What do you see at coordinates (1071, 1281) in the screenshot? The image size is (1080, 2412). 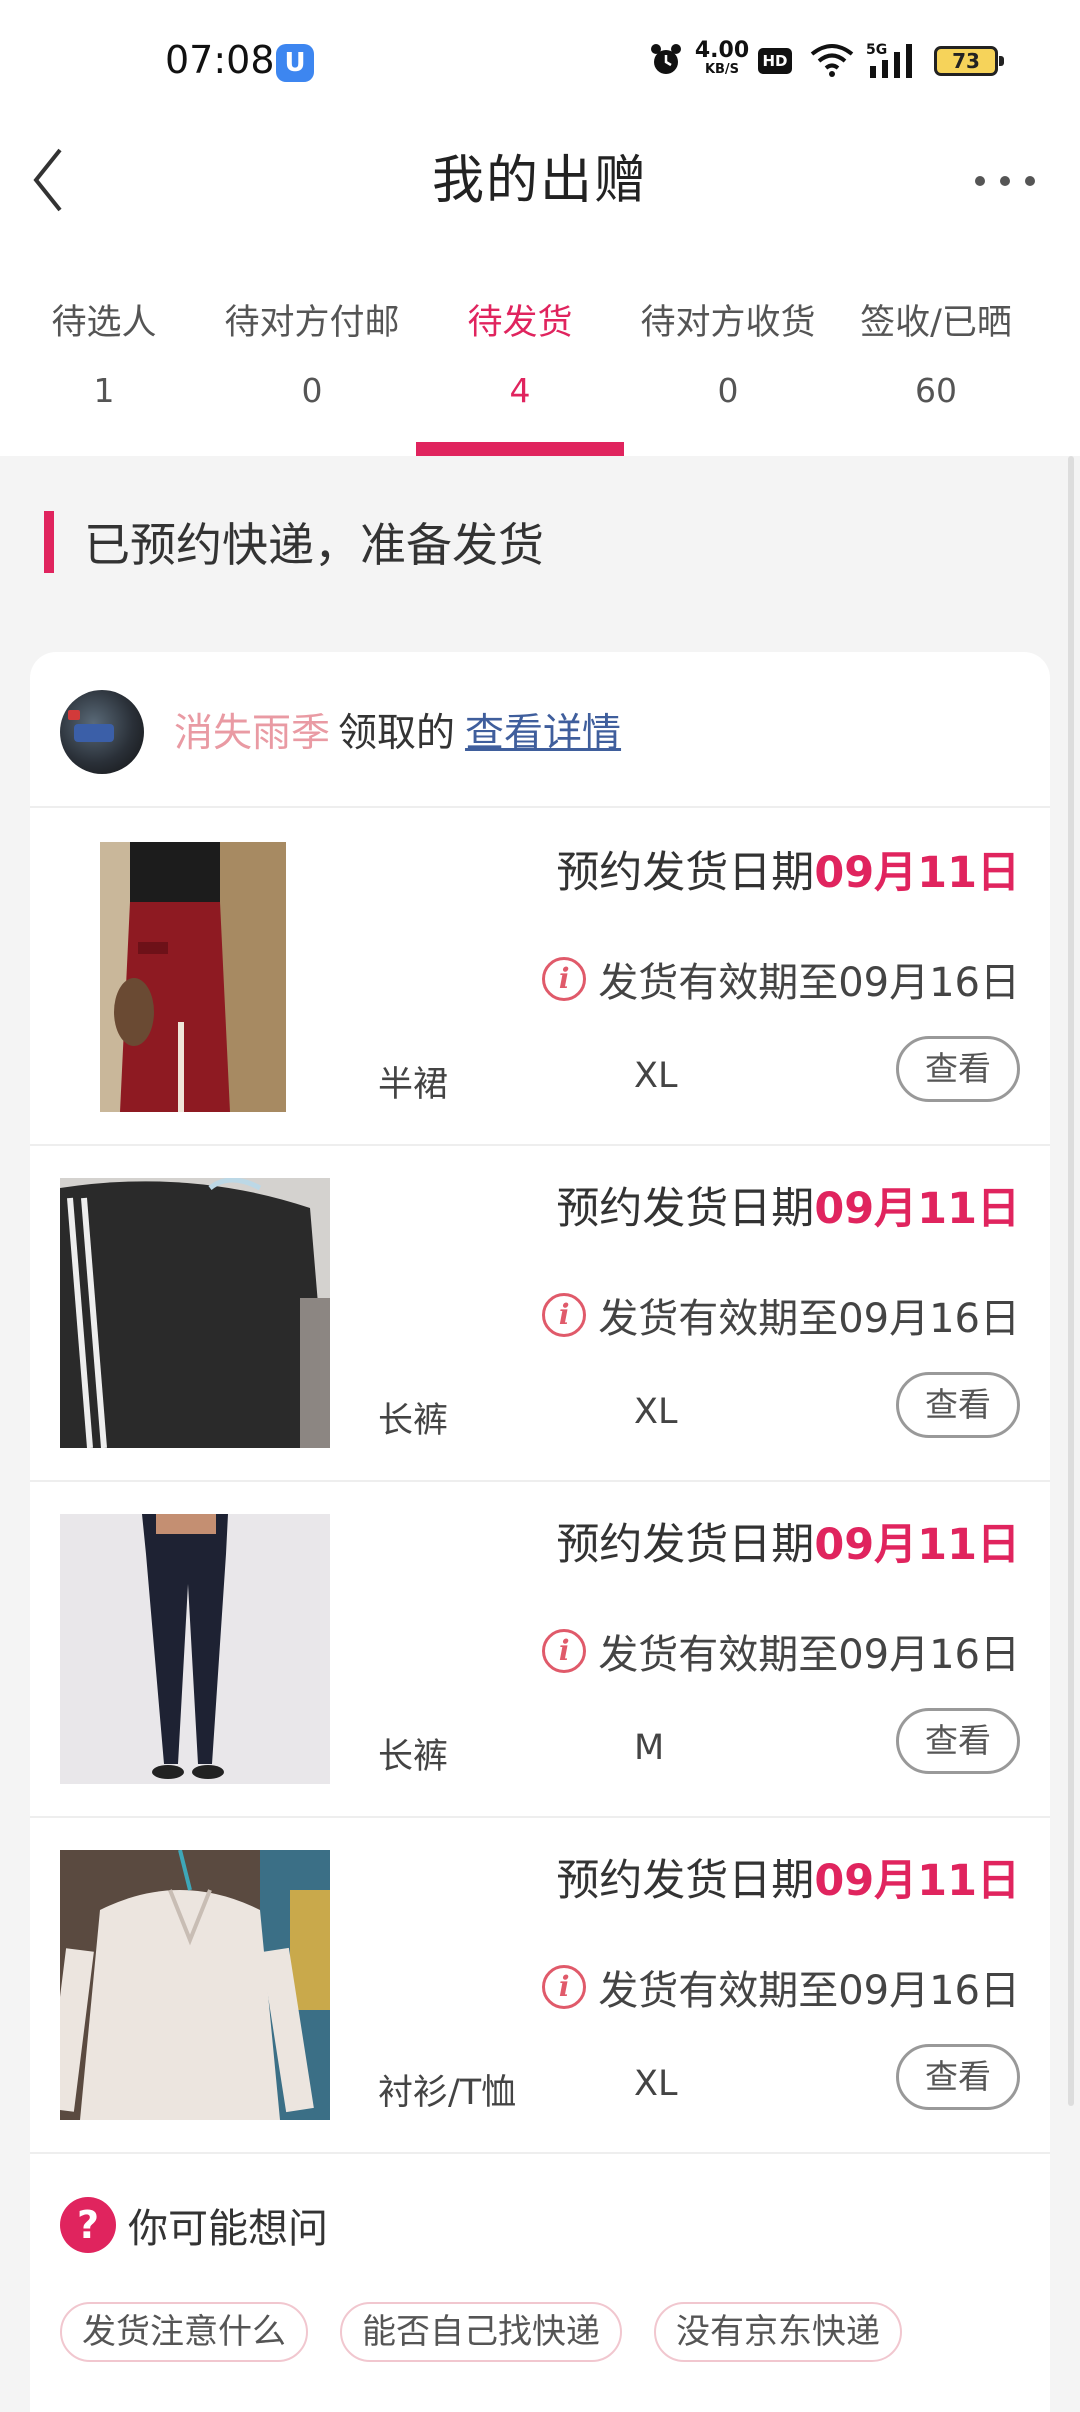 I see `scrollbar` at bounding box center [1071, 1281].